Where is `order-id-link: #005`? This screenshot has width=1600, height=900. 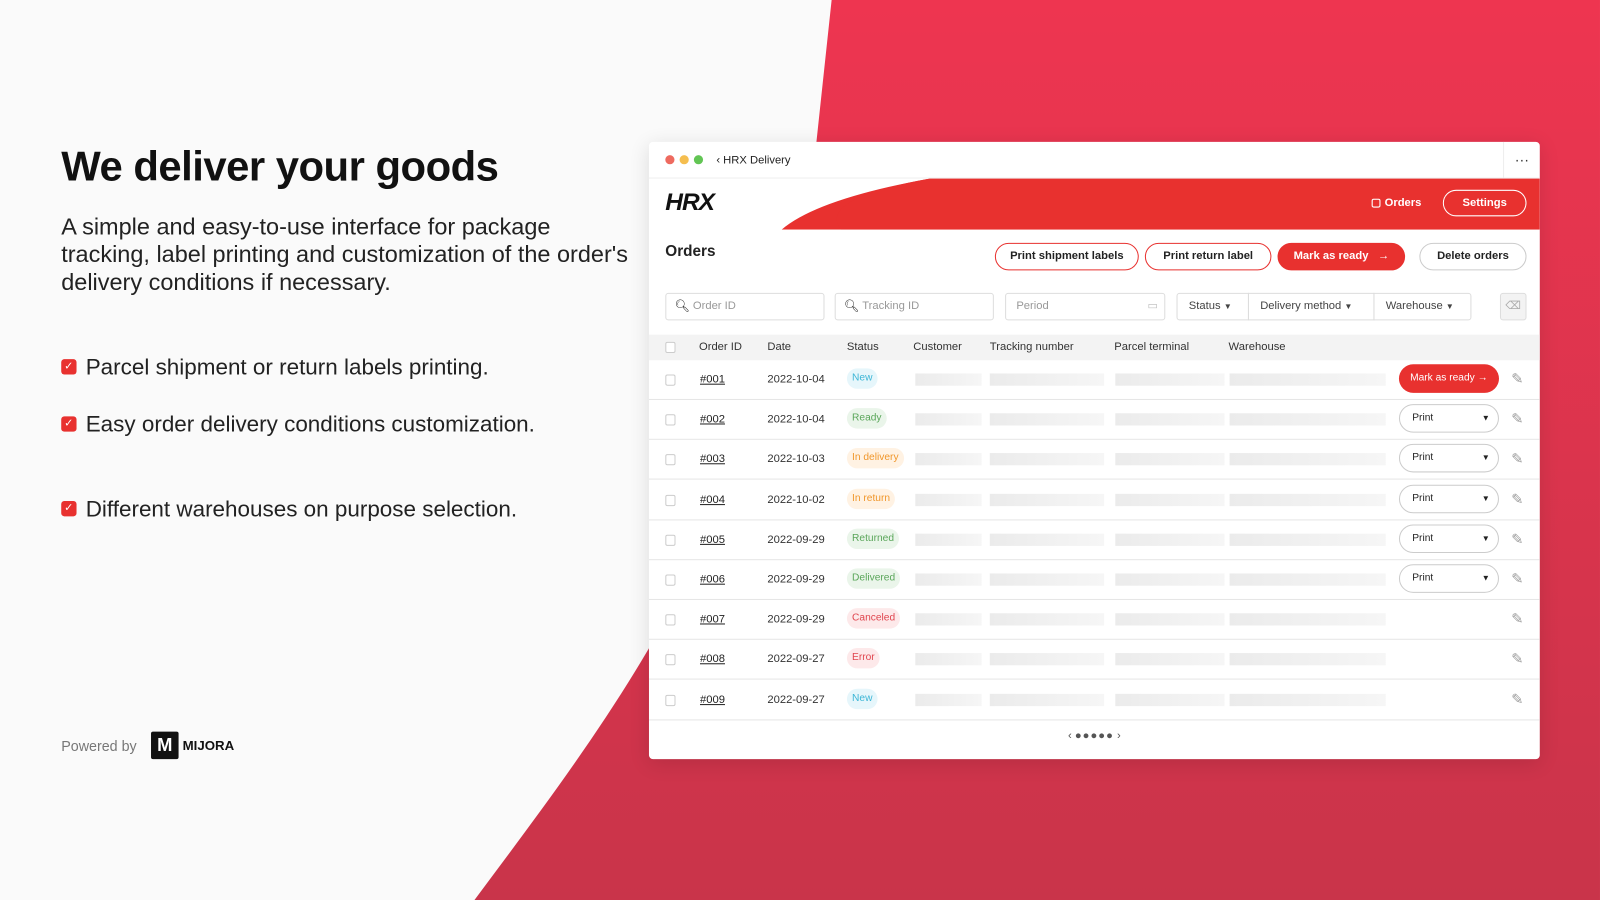 order-id-link: #005 is located at coordinates (712, 539).